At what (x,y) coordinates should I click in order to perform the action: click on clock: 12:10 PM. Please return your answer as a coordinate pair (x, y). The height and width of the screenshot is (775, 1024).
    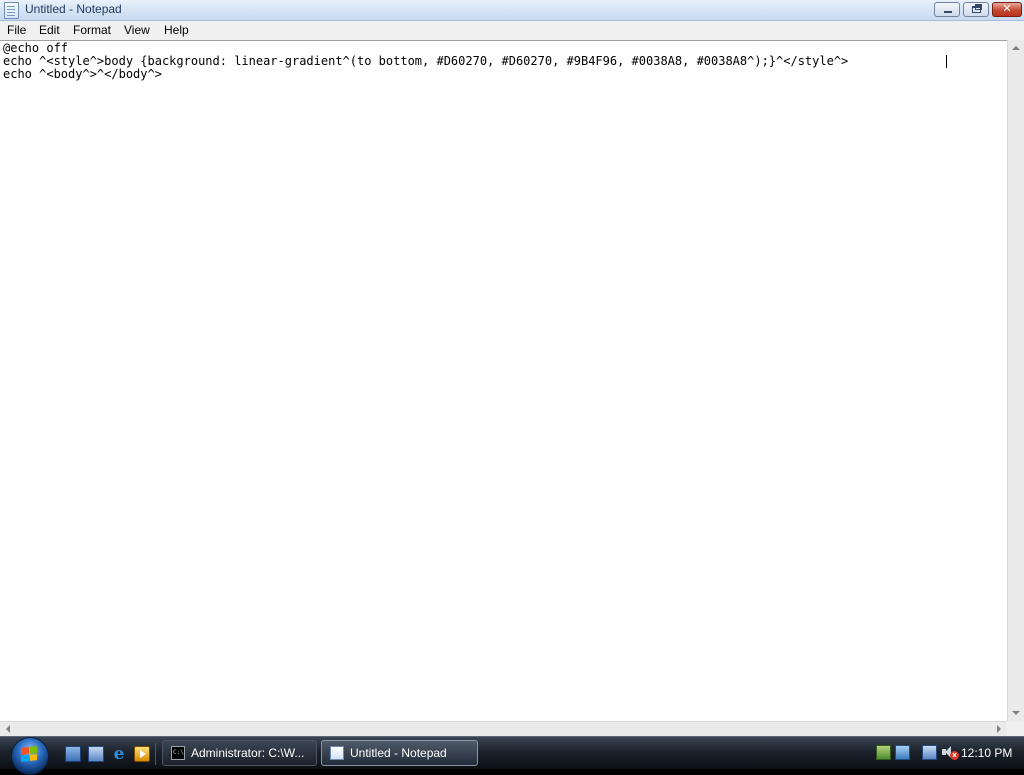
    Looking at the image, I should click on (986, 753).